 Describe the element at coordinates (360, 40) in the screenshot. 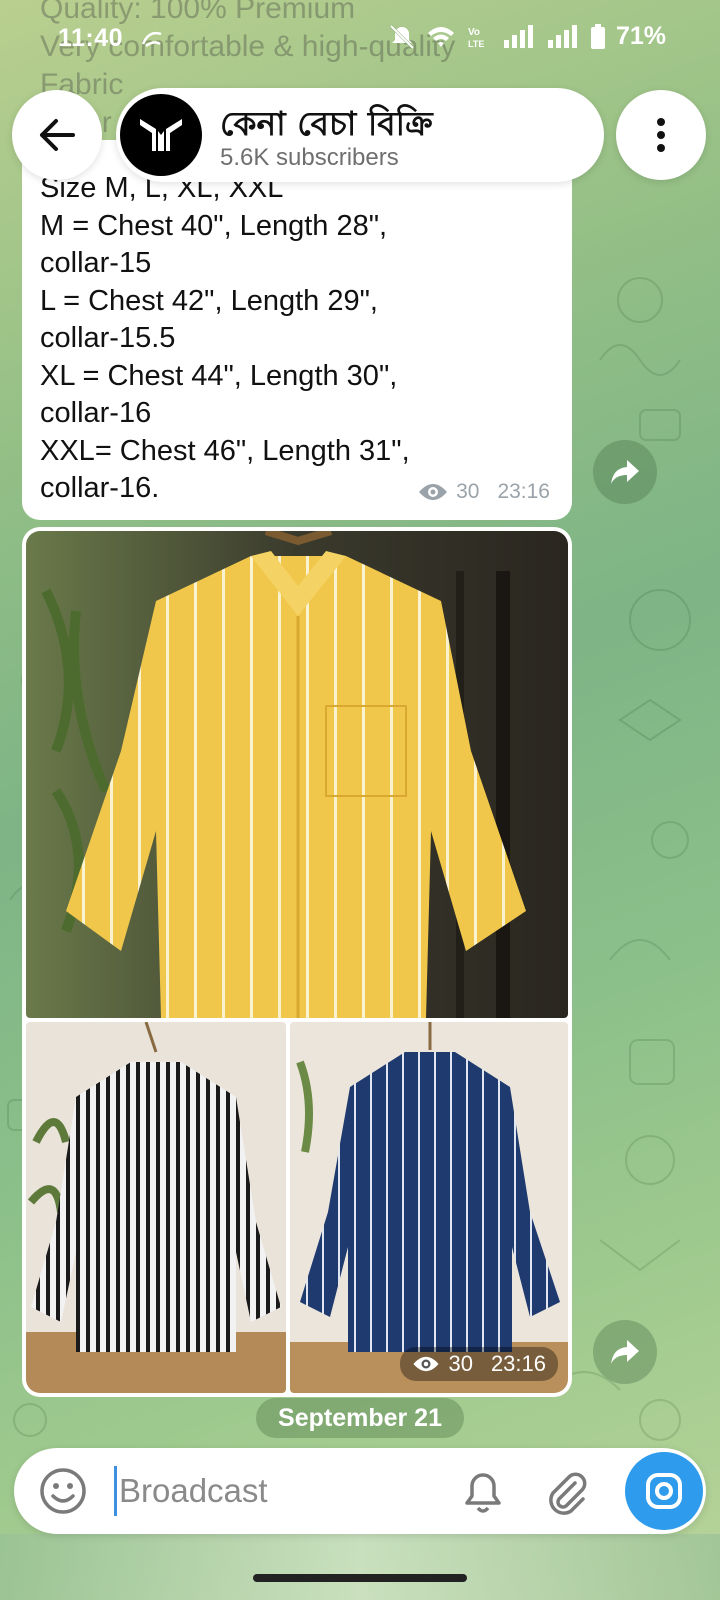

I see `status-bar: 11:40 Vo LTE 71%` at that location.